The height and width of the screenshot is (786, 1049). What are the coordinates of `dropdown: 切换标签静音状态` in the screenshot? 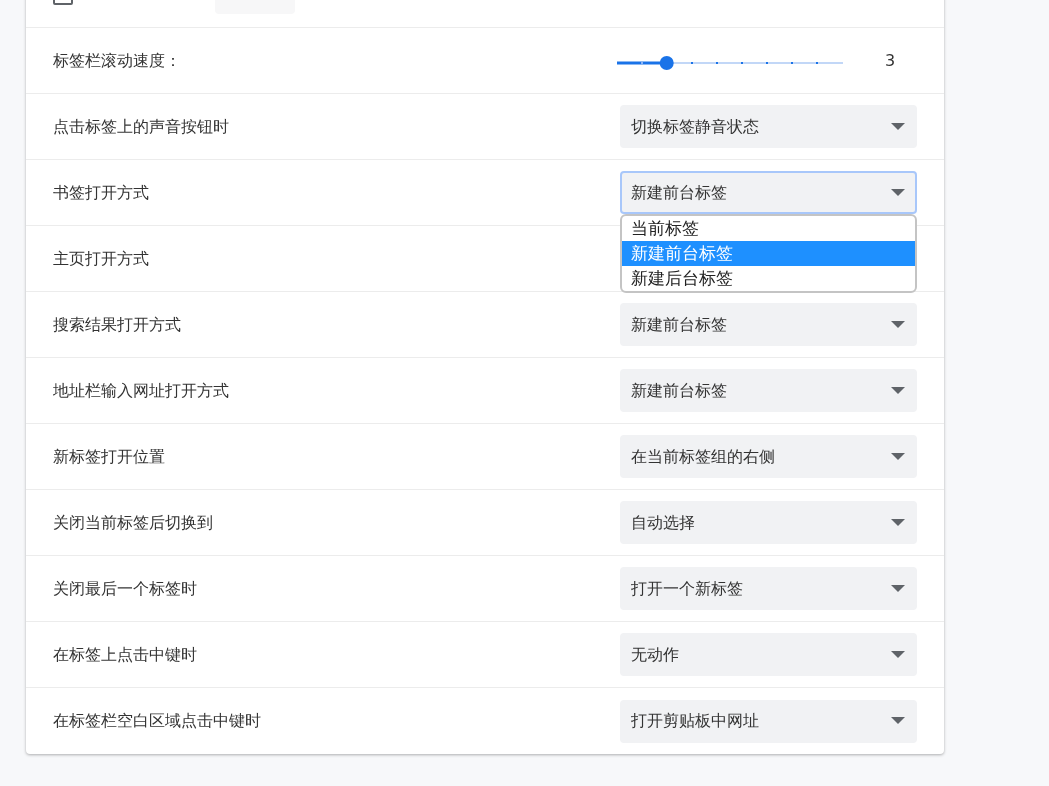 It's located at (768, 126).